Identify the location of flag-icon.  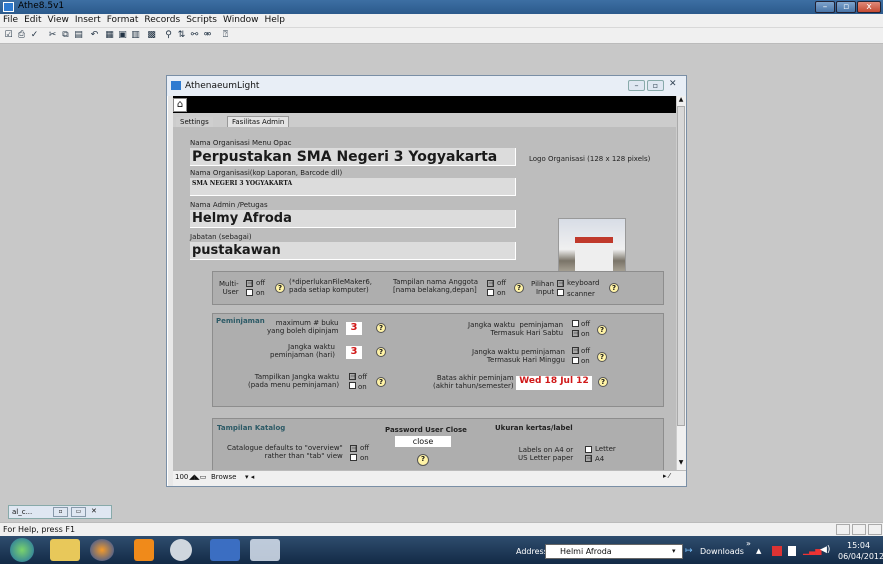
(777, 551).